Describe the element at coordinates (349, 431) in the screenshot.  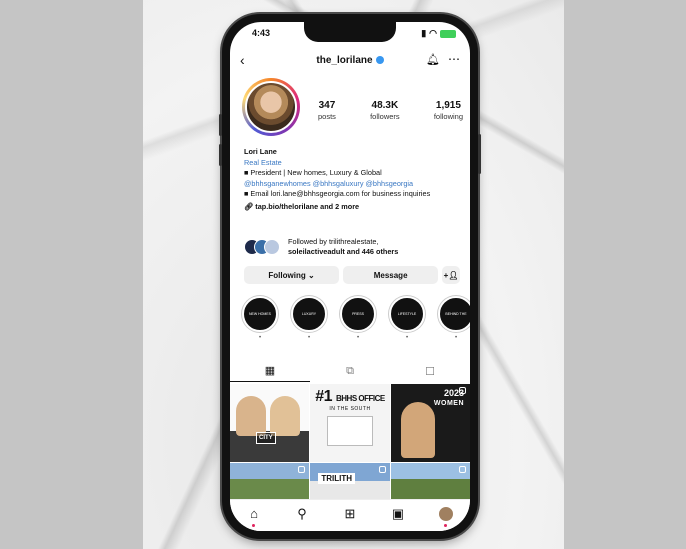
I see `certificate-image` at that location.